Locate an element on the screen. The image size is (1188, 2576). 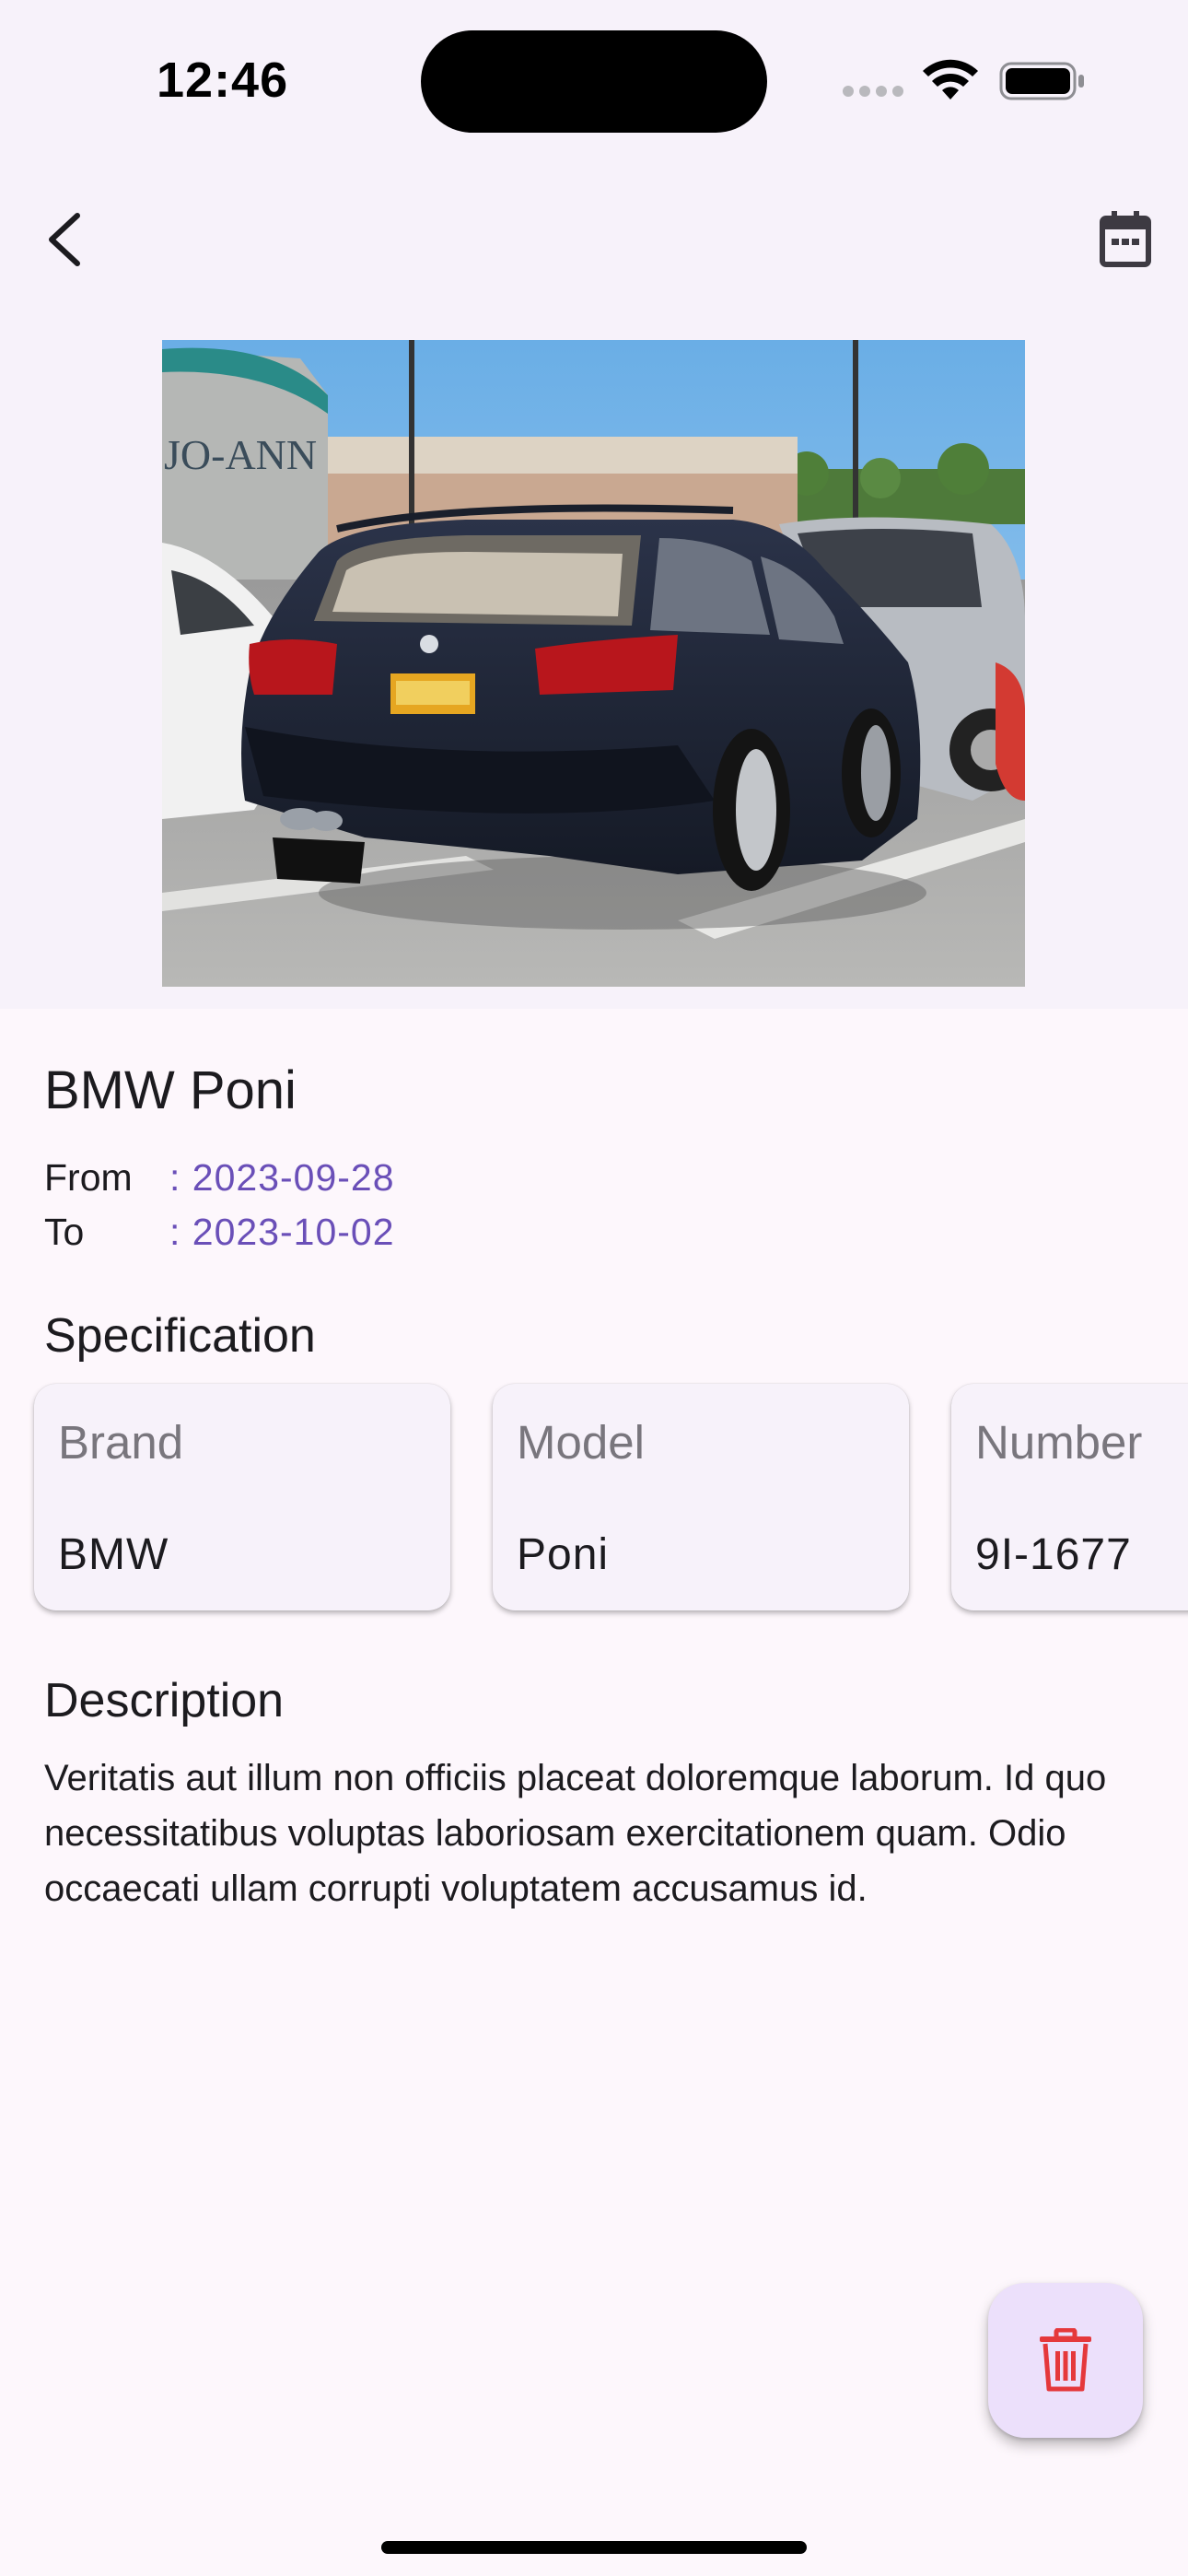
spec-value: 9I-1677 is located at coordinates (1053, 1554).